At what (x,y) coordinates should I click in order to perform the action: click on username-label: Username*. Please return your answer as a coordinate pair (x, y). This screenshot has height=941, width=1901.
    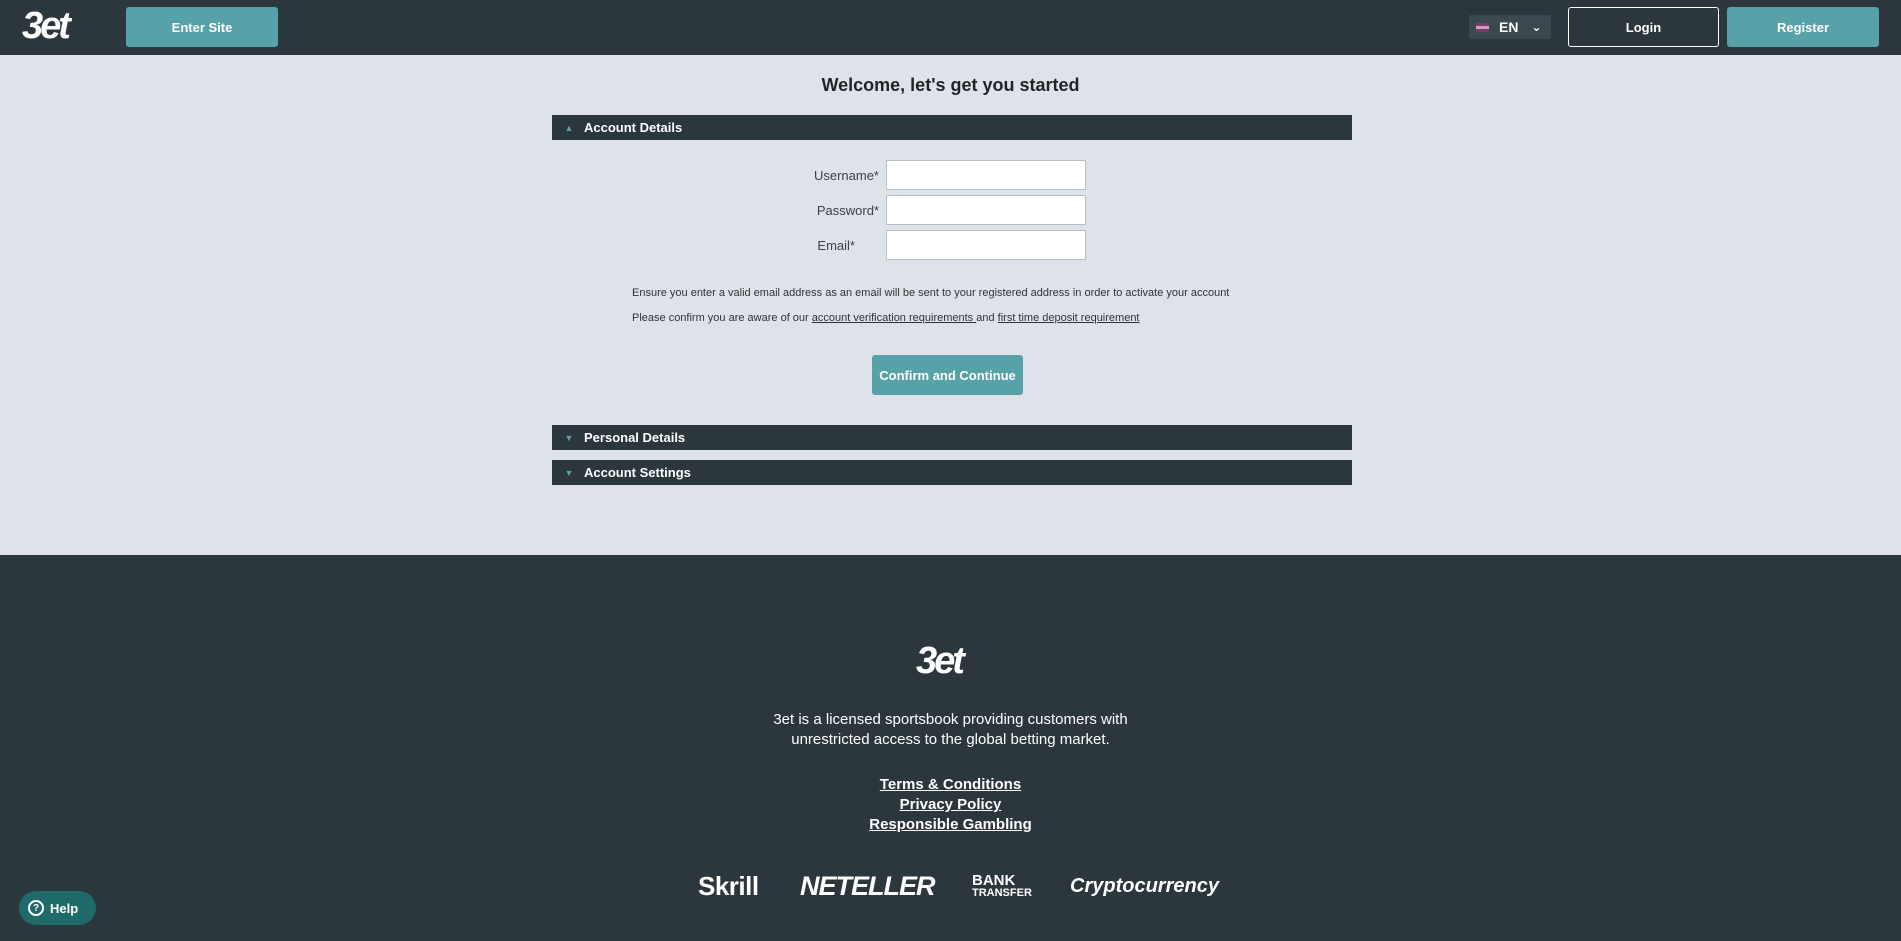
    Looking at the image, I should click on (846, 175).